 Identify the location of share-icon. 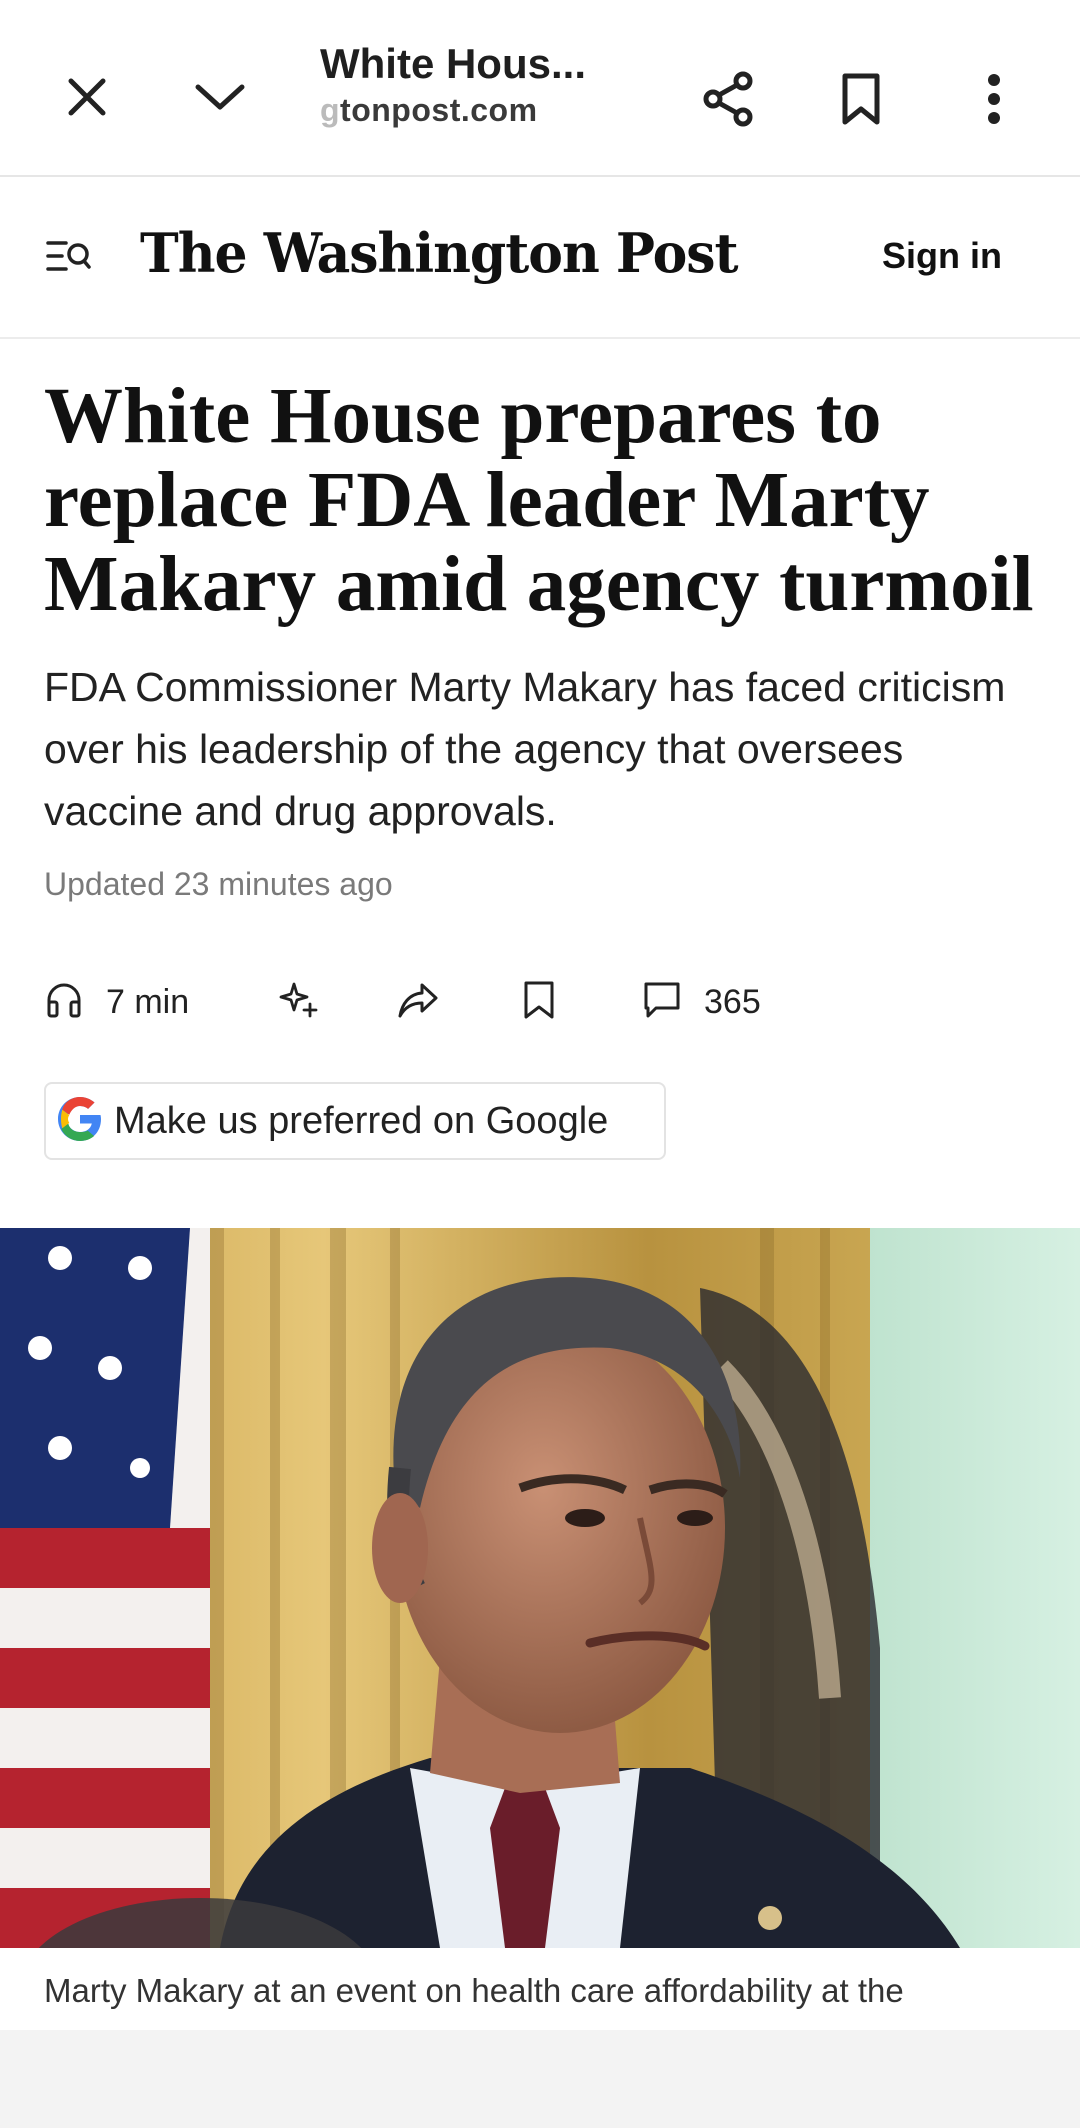
(729, 99).